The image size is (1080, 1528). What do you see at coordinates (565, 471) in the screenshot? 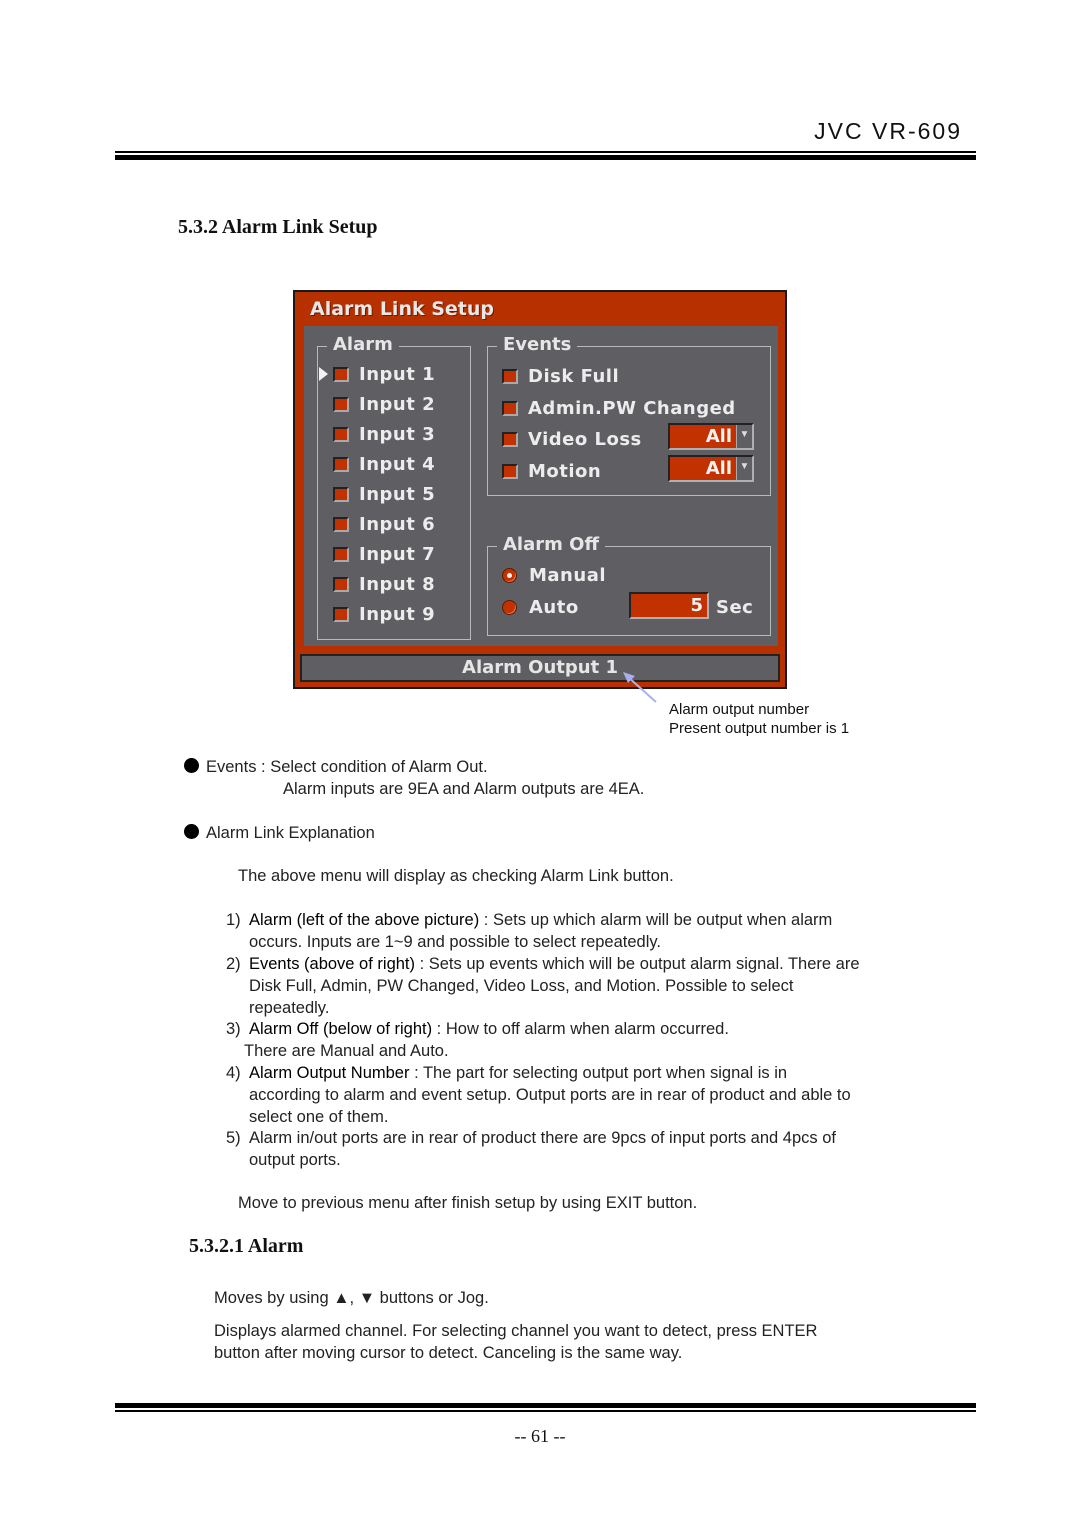
I see `event-label: Motion` at bounding box center [565, 471].